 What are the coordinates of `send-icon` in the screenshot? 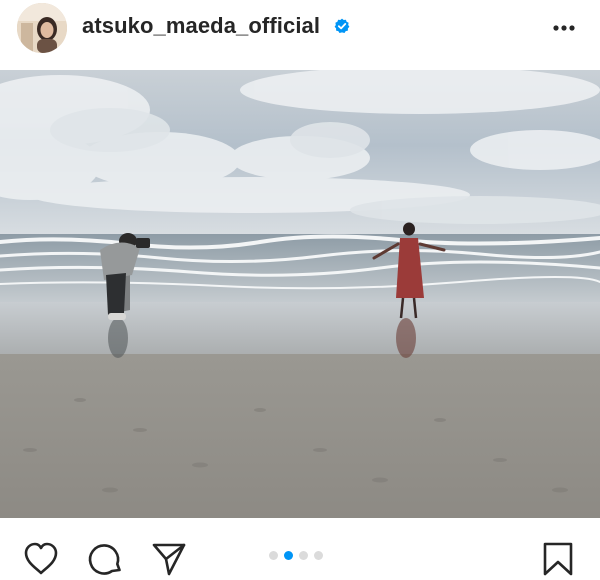 It's located at (169, 559).